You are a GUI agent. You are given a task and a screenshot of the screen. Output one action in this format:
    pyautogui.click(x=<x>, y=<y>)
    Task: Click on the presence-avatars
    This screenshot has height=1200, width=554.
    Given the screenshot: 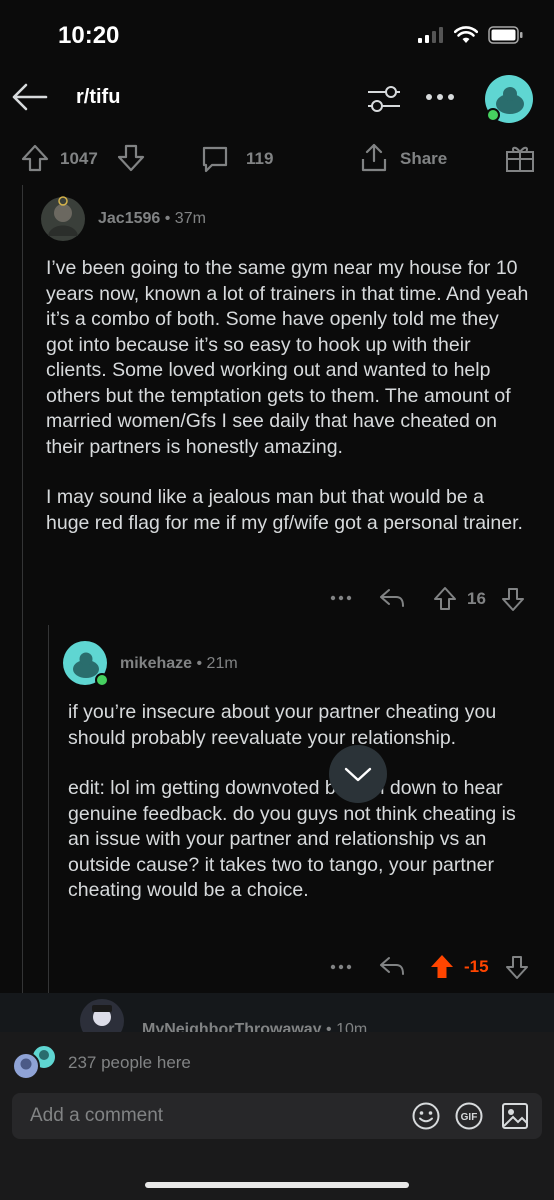 What is the action you would take?
    pyautogui.click(x=34, y=1062)
    